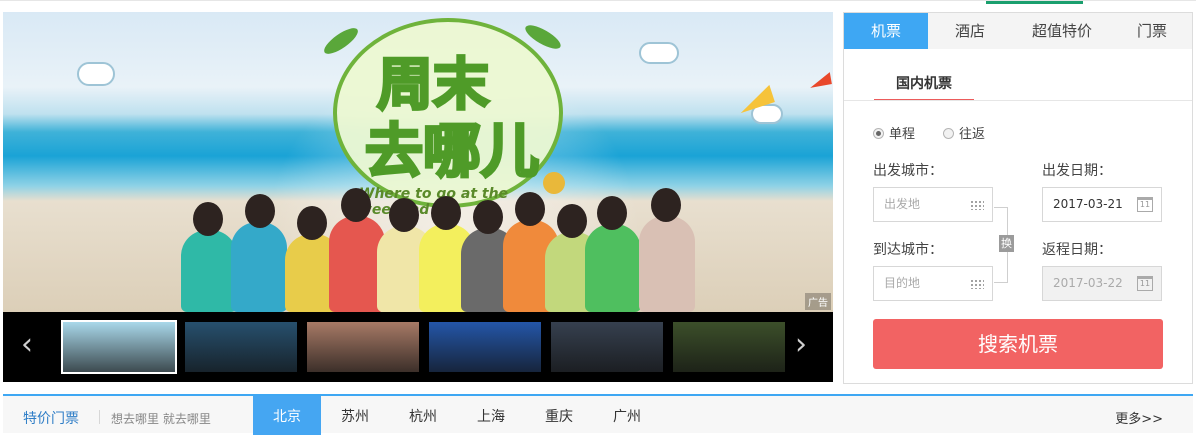 The width and height of the screenshot is (1196, 438). I want to click on tab-flights: 机票, so click(886, 31).